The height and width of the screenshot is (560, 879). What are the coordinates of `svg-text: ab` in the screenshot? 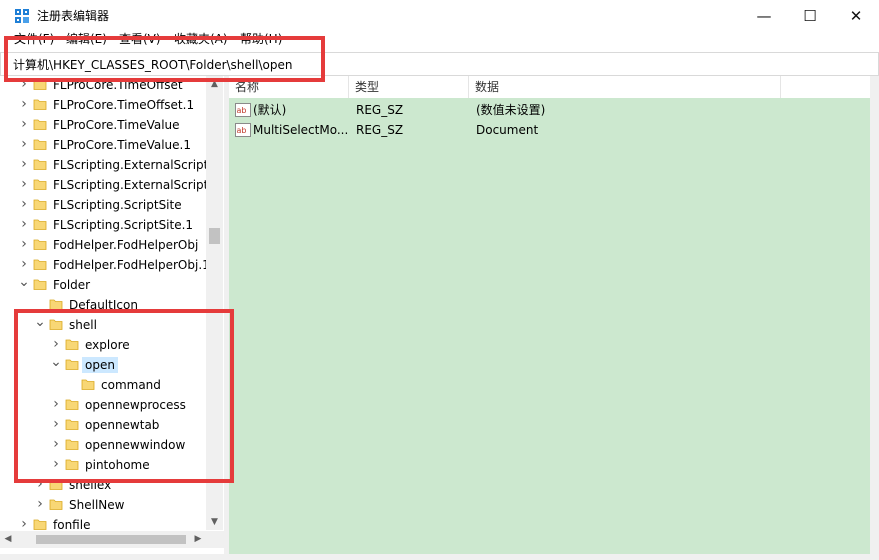 It's located at (242, 130).